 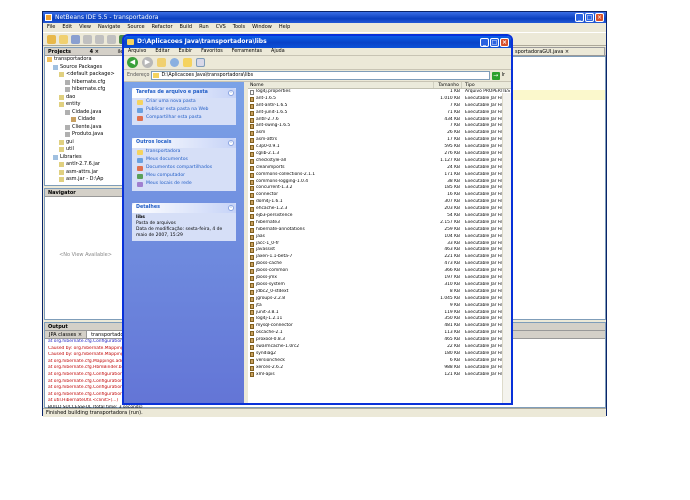 What do you see at coordinates (162, 51) in the screenshot?
I see `explorer-menu-item: Editar` at bounding box center [162, 51].